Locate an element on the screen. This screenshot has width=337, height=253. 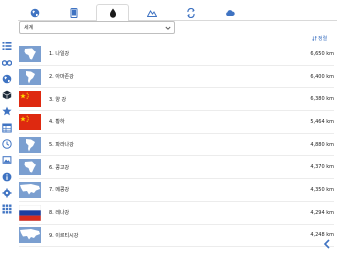
star-icon is located at coordinates (7, 111).